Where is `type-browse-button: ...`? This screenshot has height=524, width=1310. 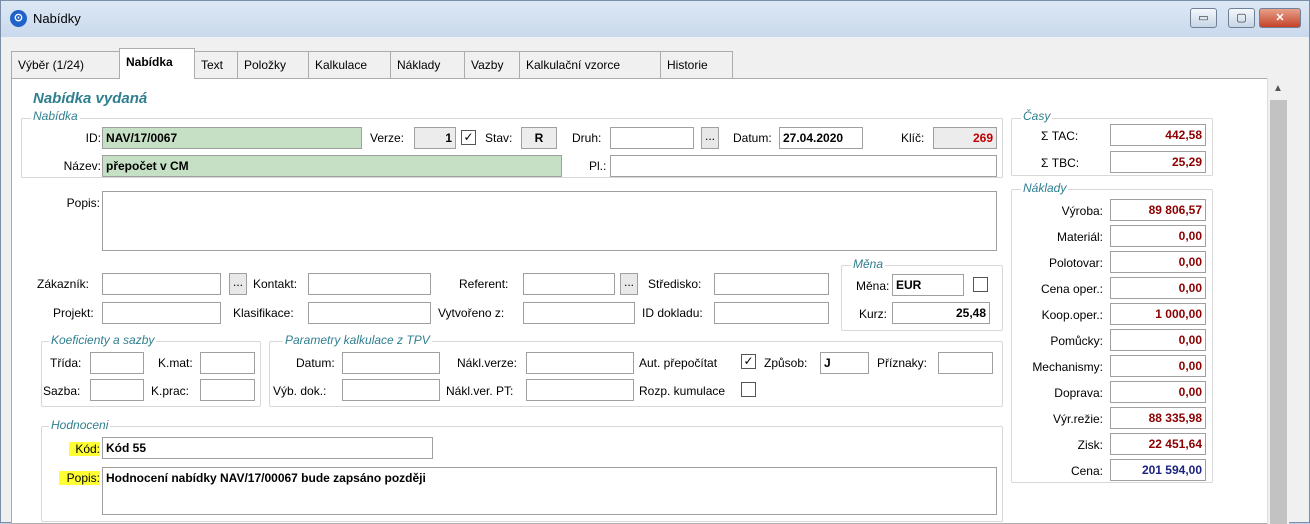
type-browse-button: ... is located at coordinates (710, 138).